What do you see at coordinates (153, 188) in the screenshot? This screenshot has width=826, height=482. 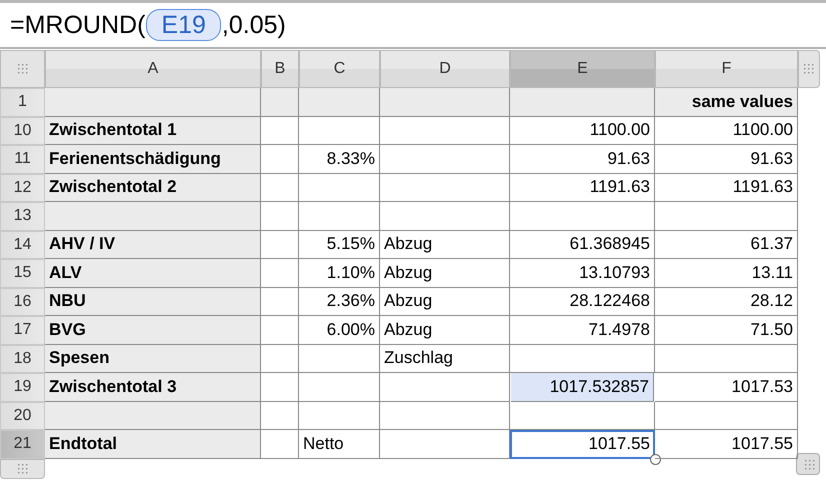 I see `table-cell: Zwischentotal 2` at bounding box center [153, 188].